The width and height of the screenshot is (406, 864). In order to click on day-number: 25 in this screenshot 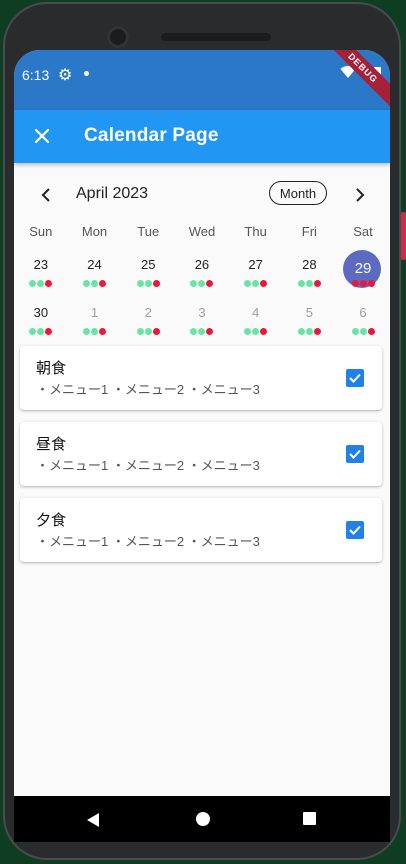, I will do `click(148, 264)`.